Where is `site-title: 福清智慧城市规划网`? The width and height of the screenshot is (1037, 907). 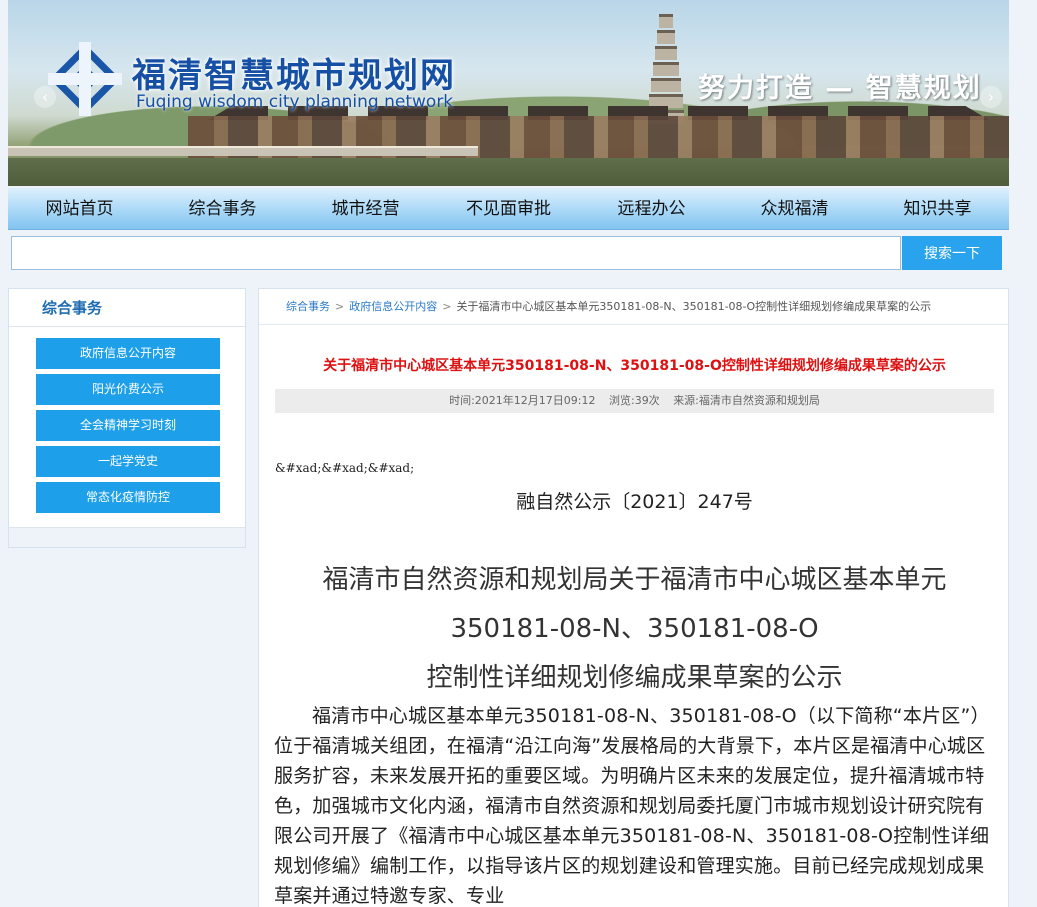
site-title: 福清智慧城市规划网 is located at coordinates (294, 76).